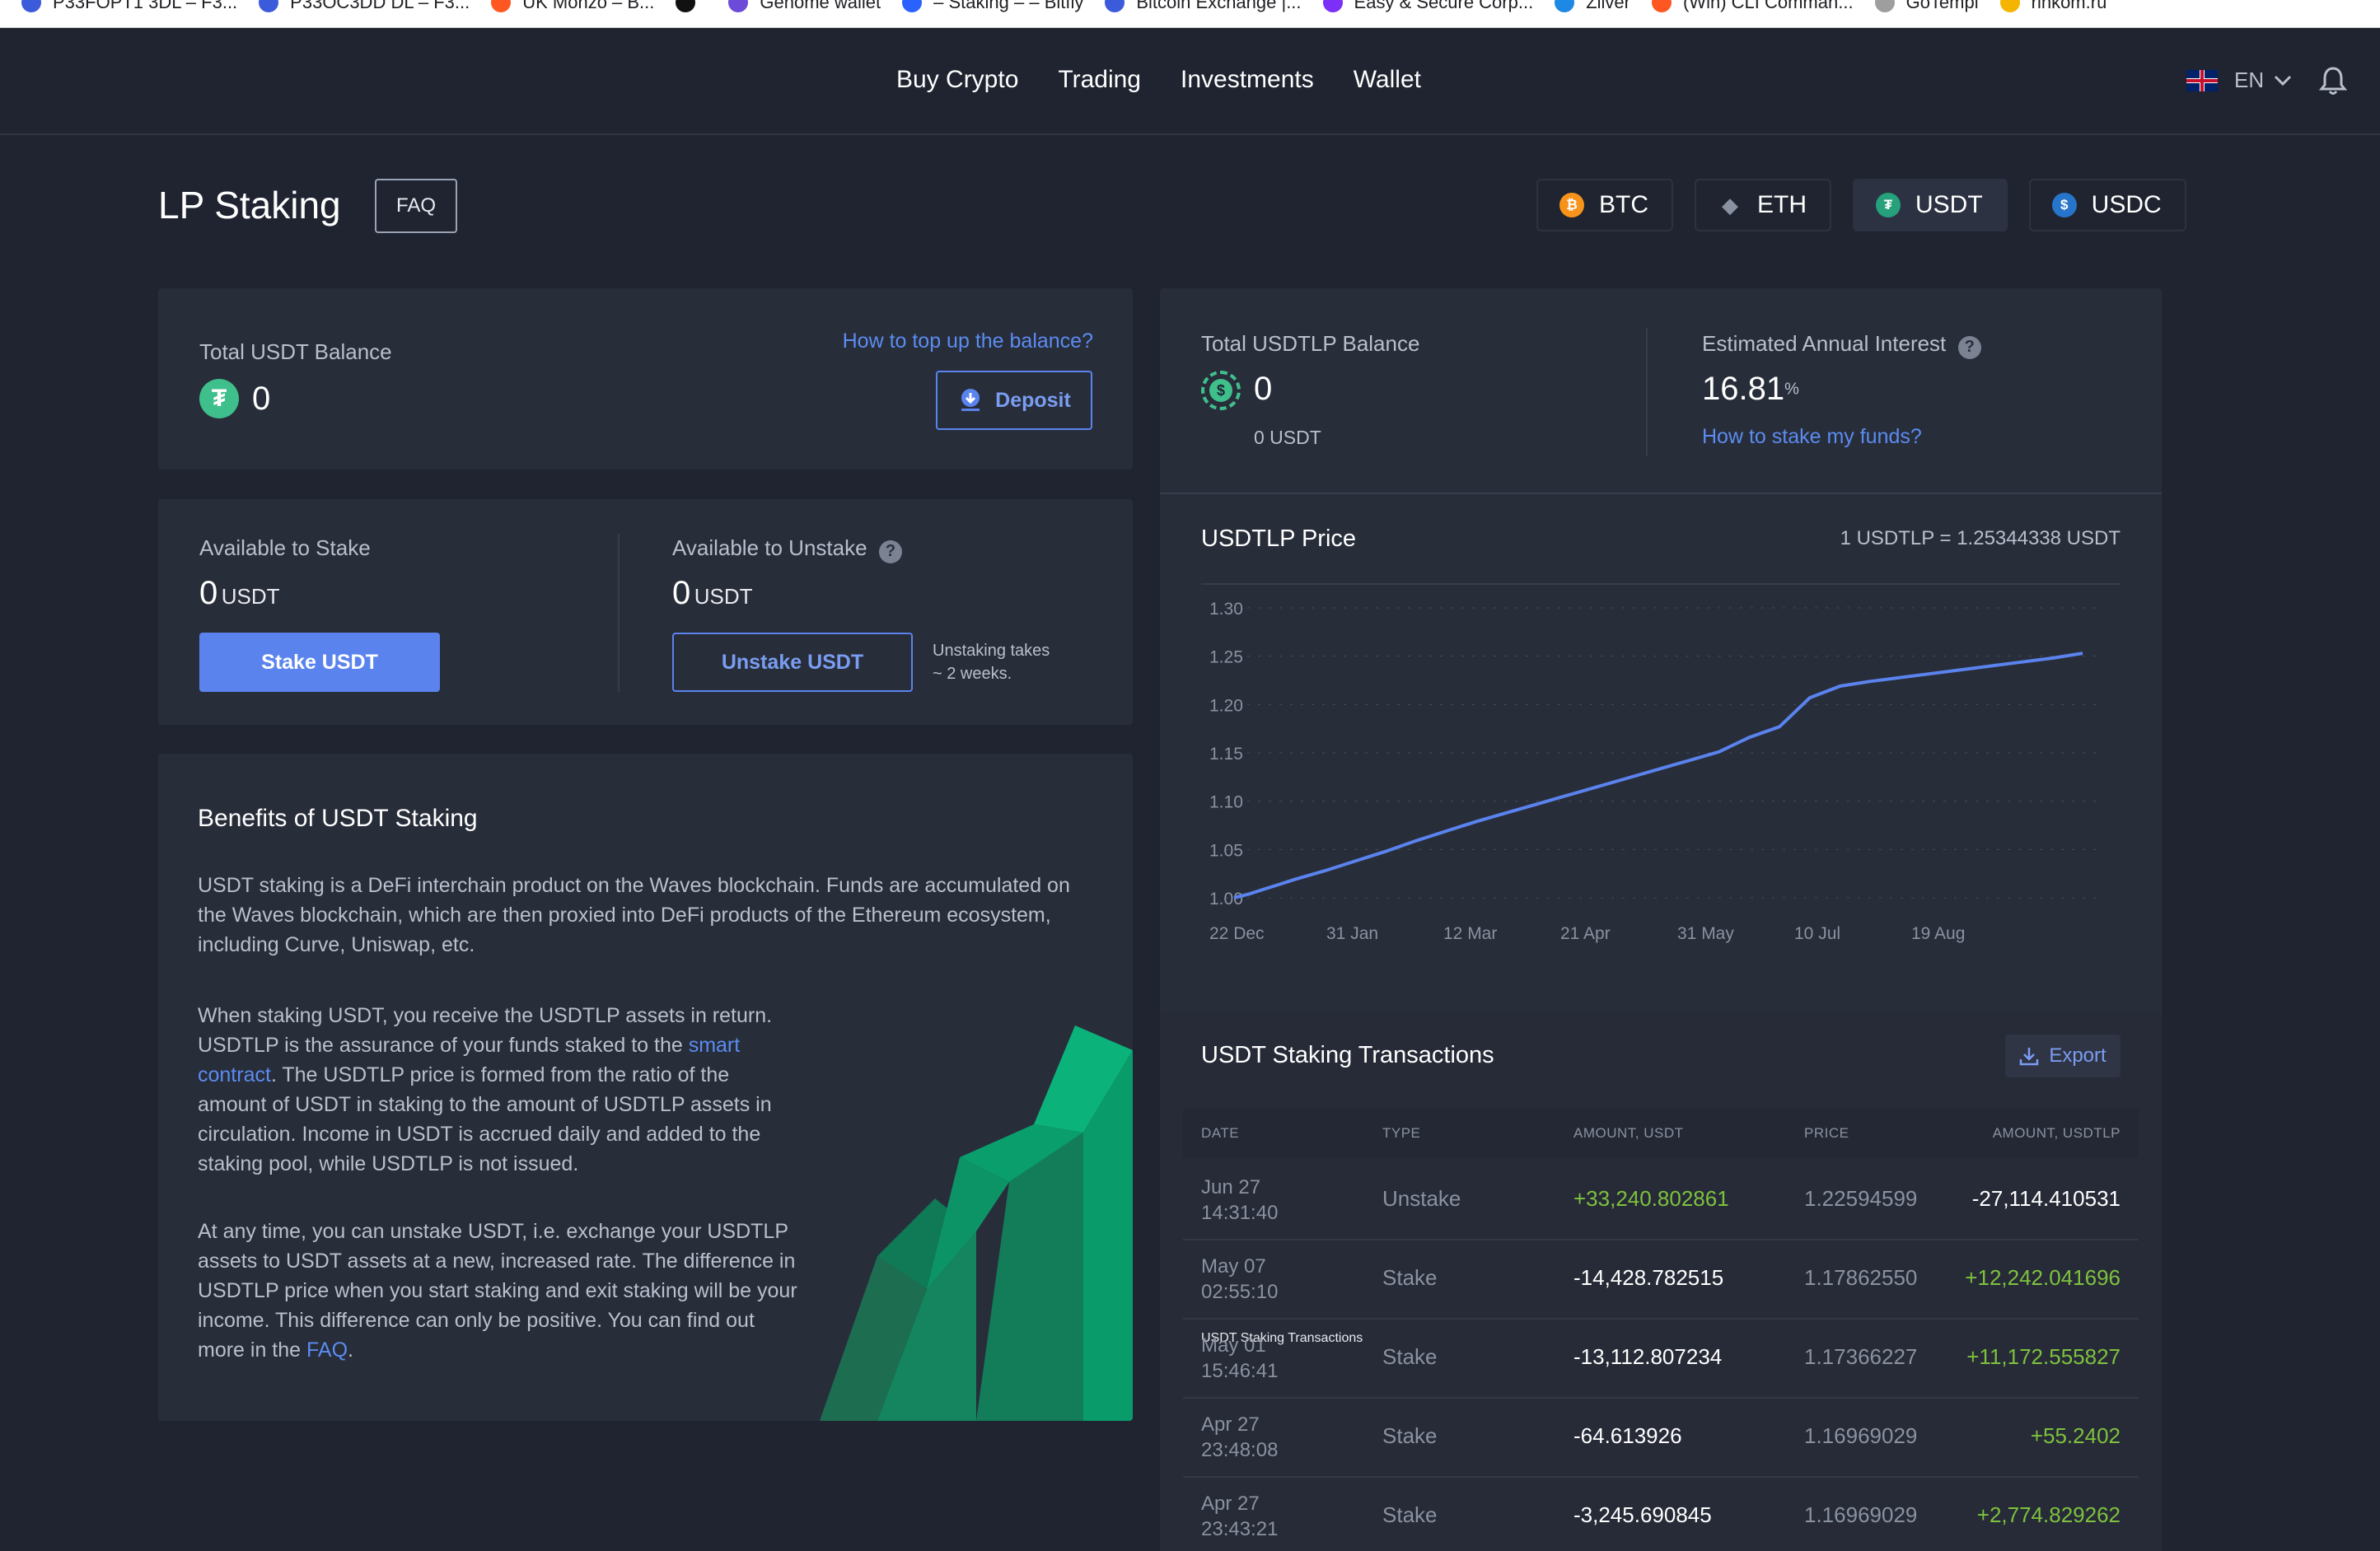 The width and height of the screenshot is (2380, 1551). What do you see at coordinates (1604, 205) in the screenshot?
I see `tab-btc: ₿ BTC` at bounding box center [1604, 205].